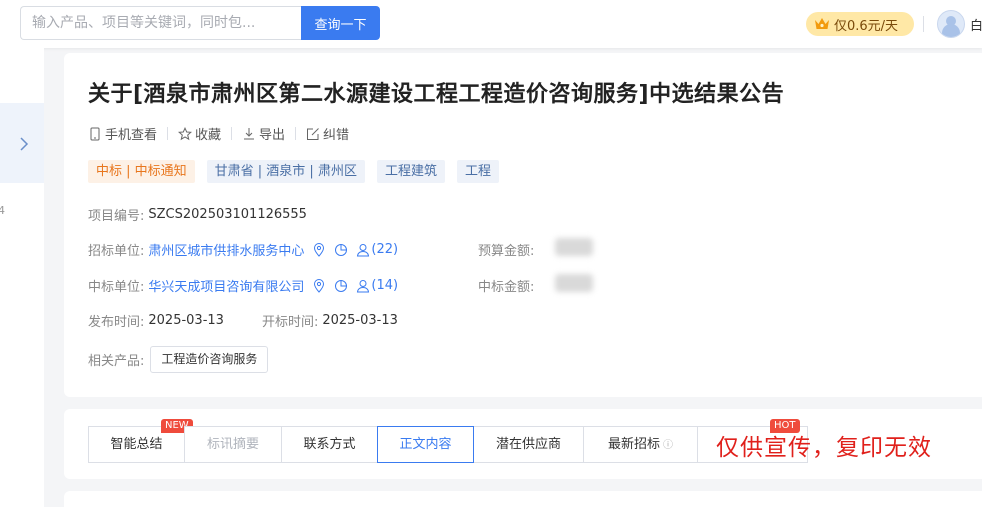 This screenshot has height=507, width=982. Describe the element at coordinates (208, 135) in the screenshot. I see `favorite-label: 收藏` at that location.